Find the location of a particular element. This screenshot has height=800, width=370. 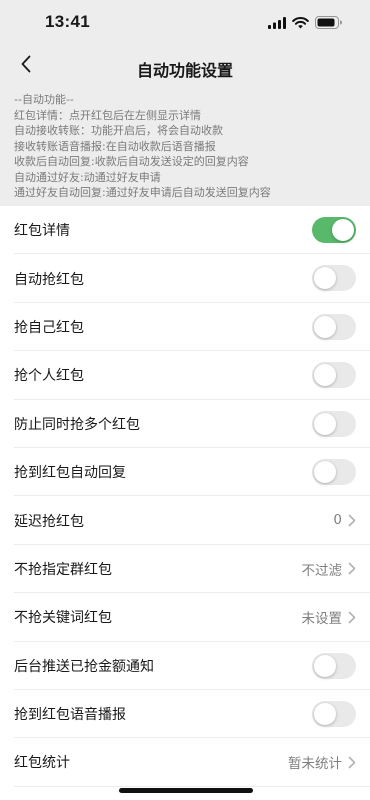

setting-value-group: 暂未统计 is located at coordinates (322, 762).